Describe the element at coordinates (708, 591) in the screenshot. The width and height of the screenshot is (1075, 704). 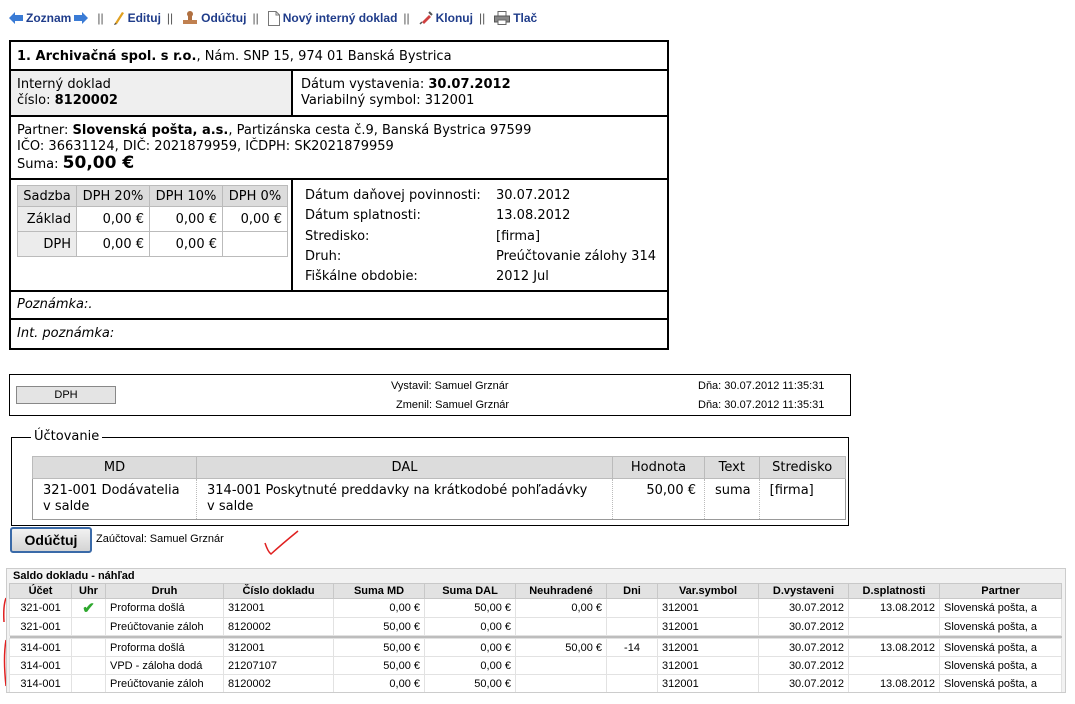
I see `saldo-header: Var.symbol` at that location.